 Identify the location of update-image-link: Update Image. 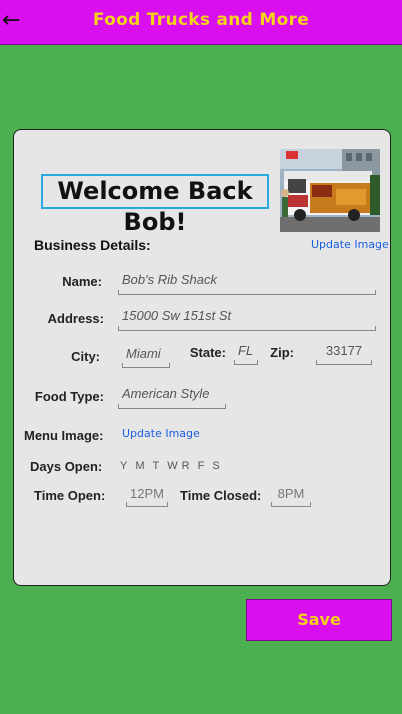
(350, 244).